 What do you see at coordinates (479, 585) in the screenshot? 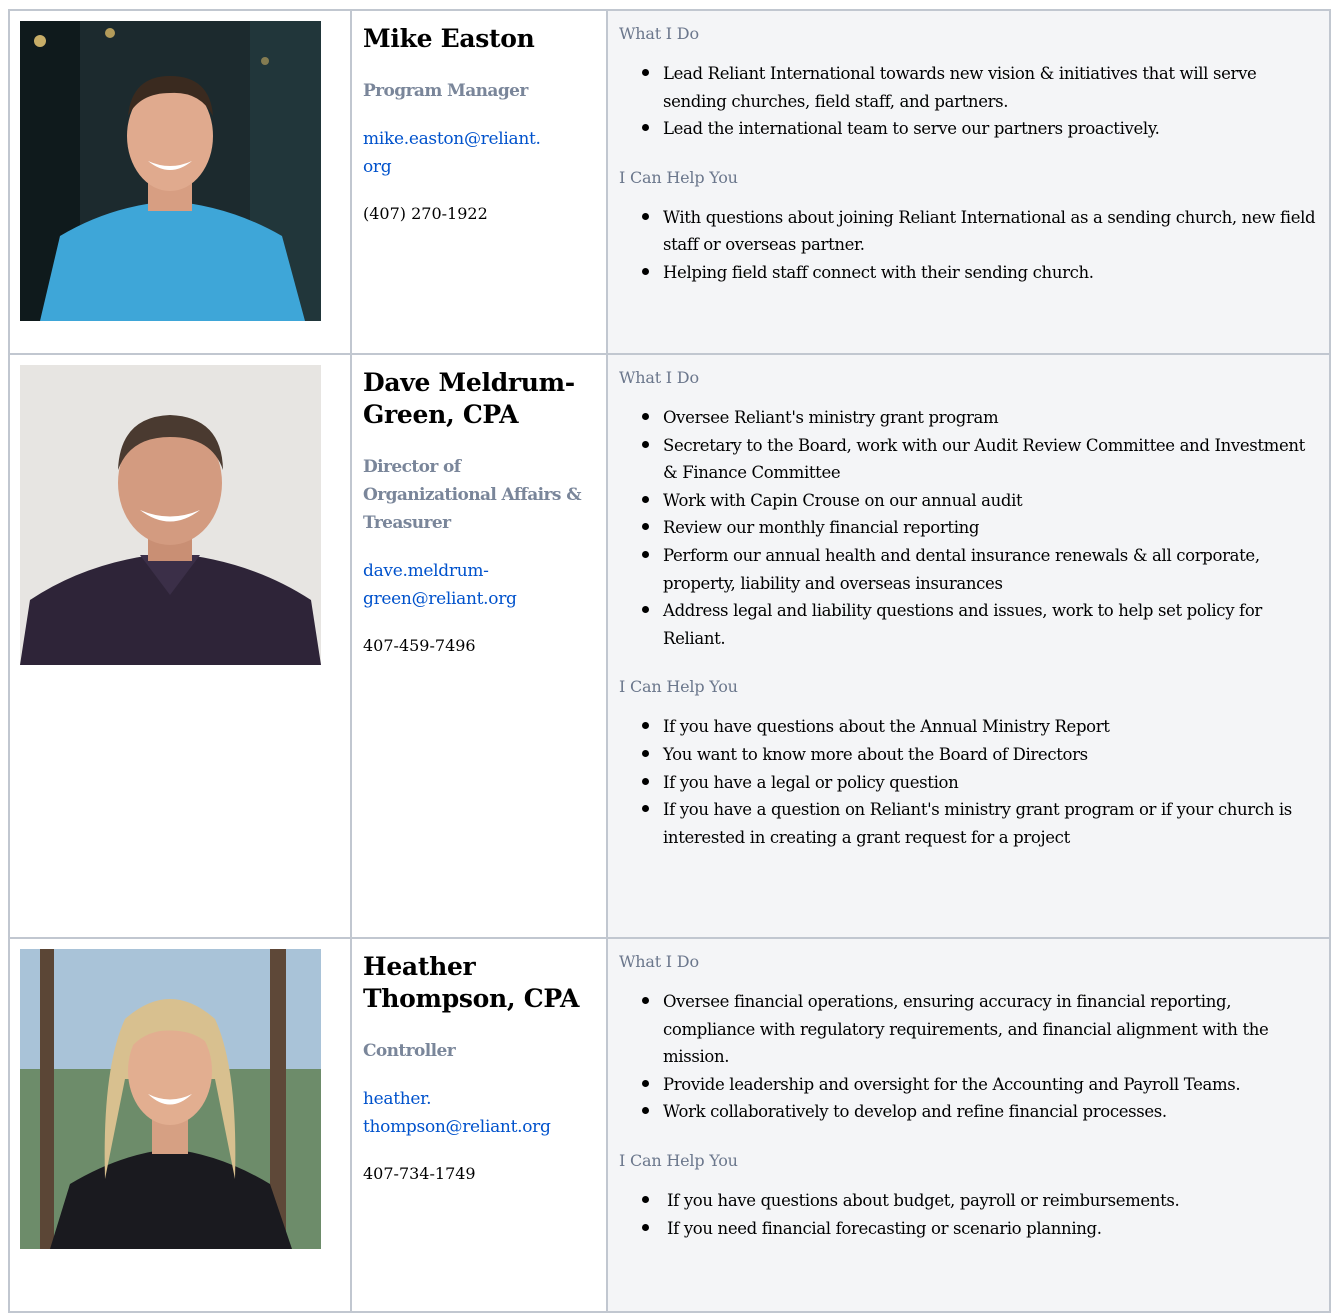
I see `staff-email-link: dave.meldrum- green@reliant.org` at bounding box center [479, 585].